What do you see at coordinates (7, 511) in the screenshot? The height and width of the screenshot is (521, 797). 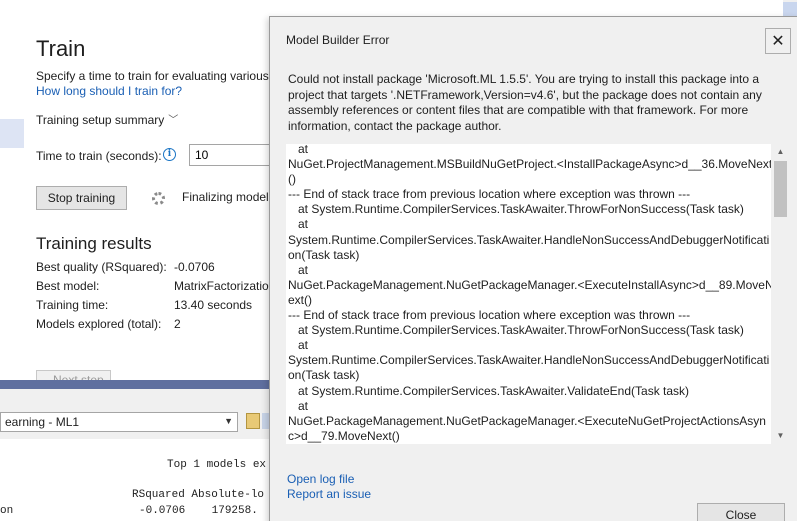 I see `console-line: on` at bounding box center [7, 511].